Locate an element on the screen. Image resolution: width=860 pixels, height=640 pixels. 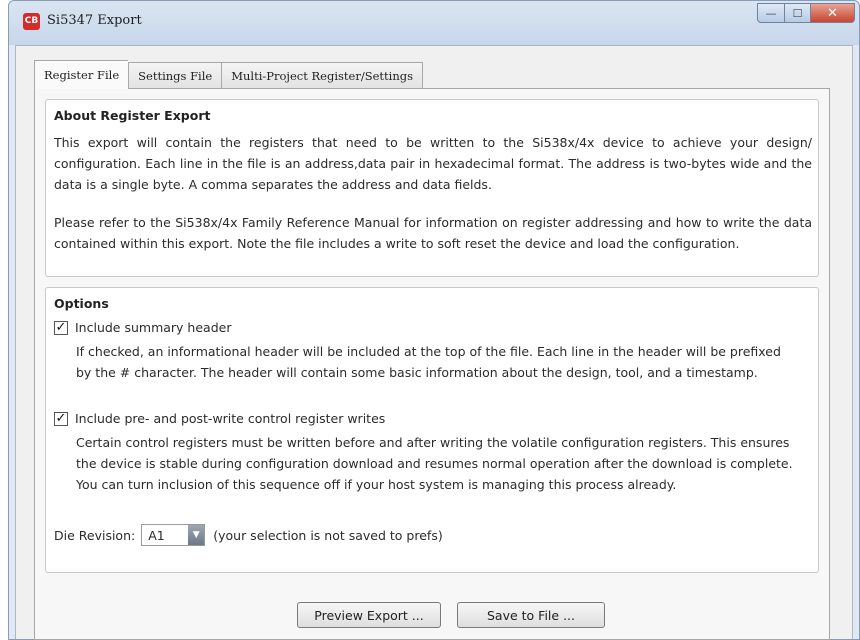
tab-settings-file: Settings File is located at coordinates (175, 75).